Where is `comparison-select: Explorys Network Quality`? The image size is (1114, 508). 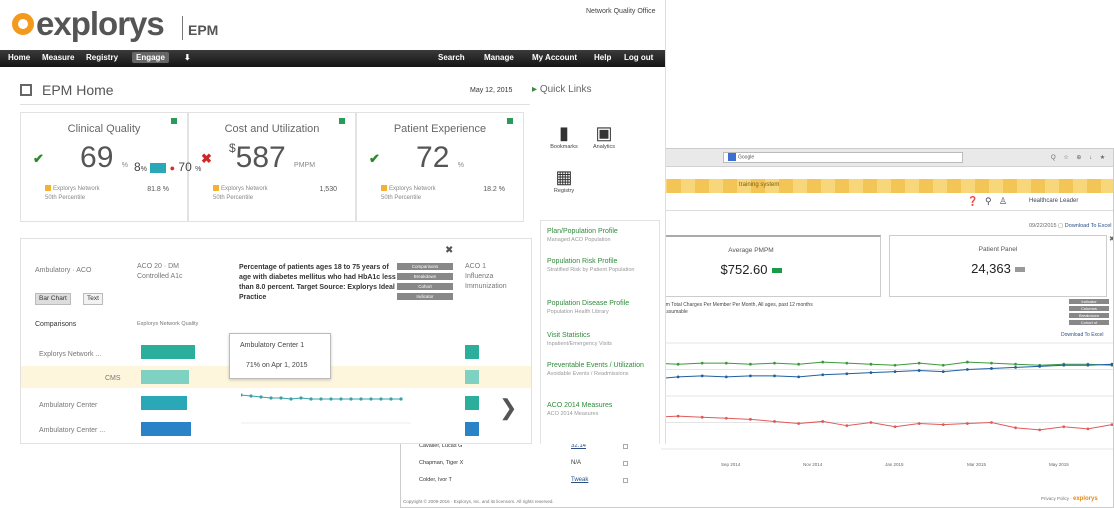 comparison-select: Explorys Network Quality is located at coordinates (167, 324).